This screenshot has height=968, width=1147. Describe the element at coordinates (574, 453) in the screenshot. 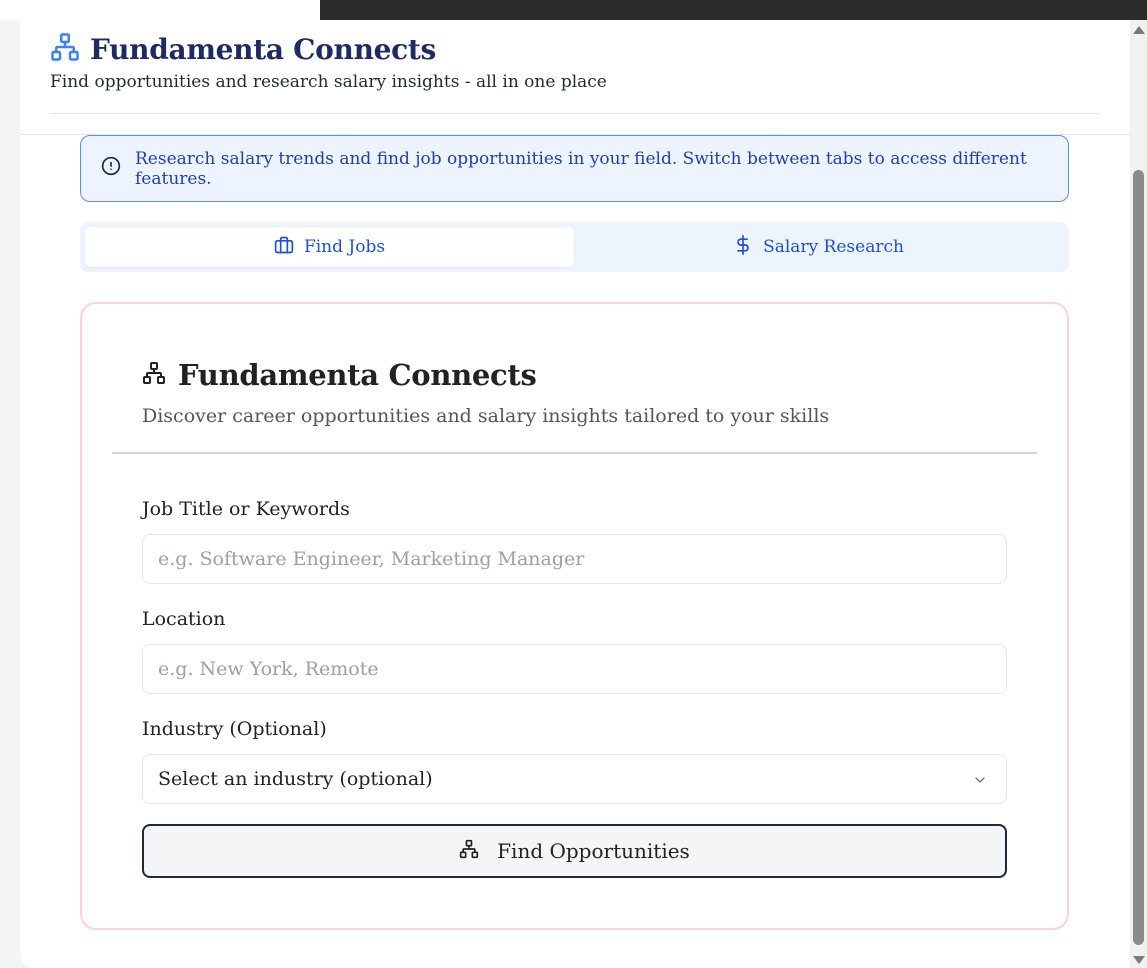

I see `divider` at that location.